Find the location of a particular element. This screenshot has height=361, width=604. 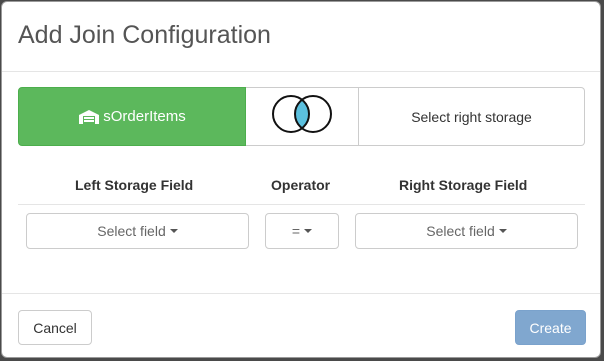

operator-select: = is located at coordinates (302, 231).